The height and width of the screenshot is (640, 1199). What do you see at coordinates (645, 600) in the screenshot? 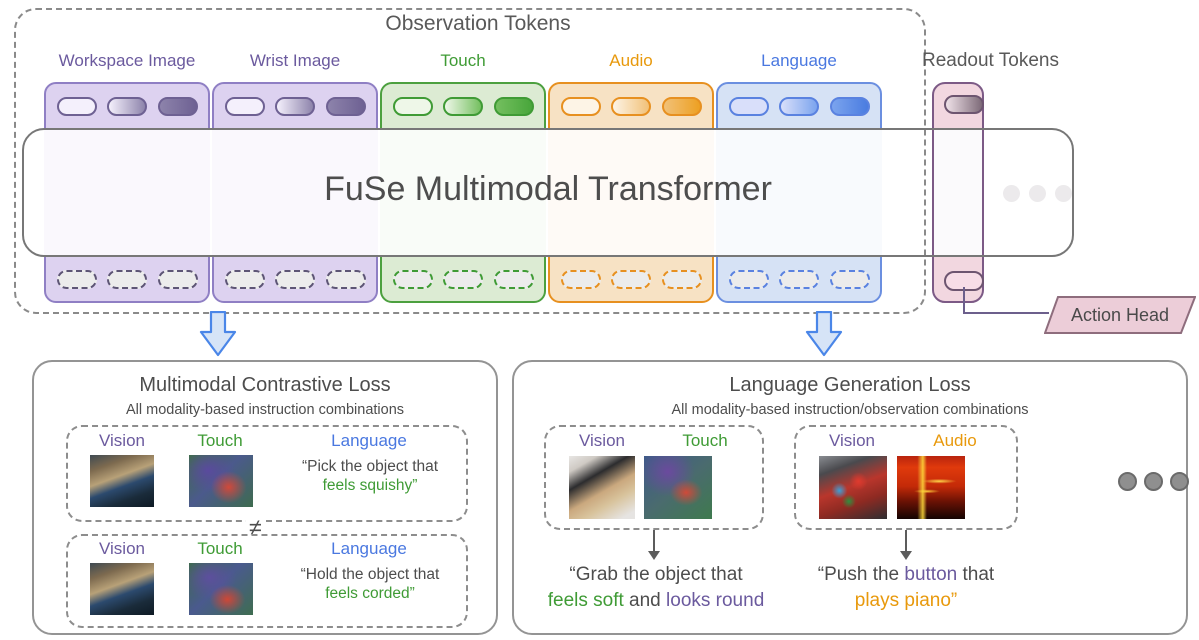
I see `output-seg-and: and` at bounding box center [645, 600].